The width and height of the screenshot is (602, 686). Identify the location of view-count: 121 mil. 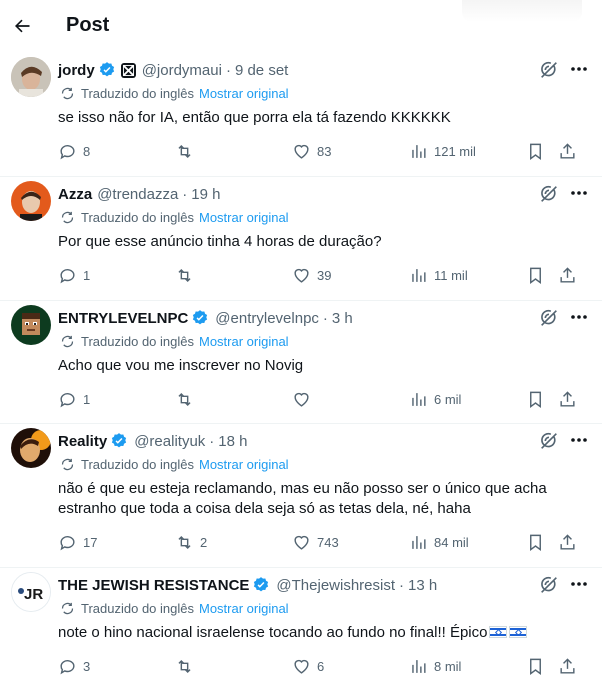
(455, 151).